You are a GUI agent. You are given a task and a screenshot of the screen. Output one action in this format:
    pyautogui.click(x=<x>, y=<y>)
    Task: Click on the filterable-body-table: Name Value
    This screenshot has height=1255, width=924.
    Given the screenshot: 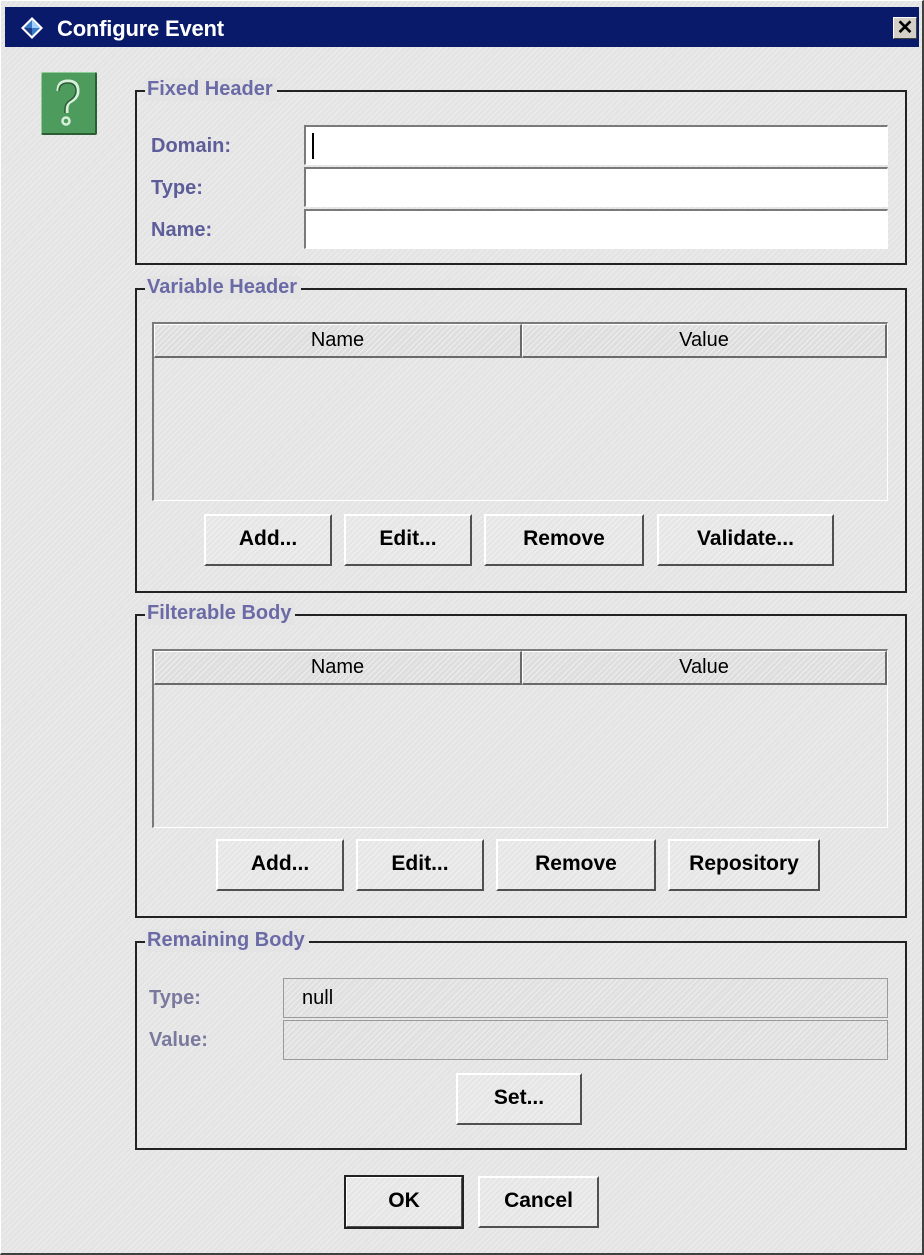 What is the action you would take?
    pyautogui.click(x=520, y=738)
    